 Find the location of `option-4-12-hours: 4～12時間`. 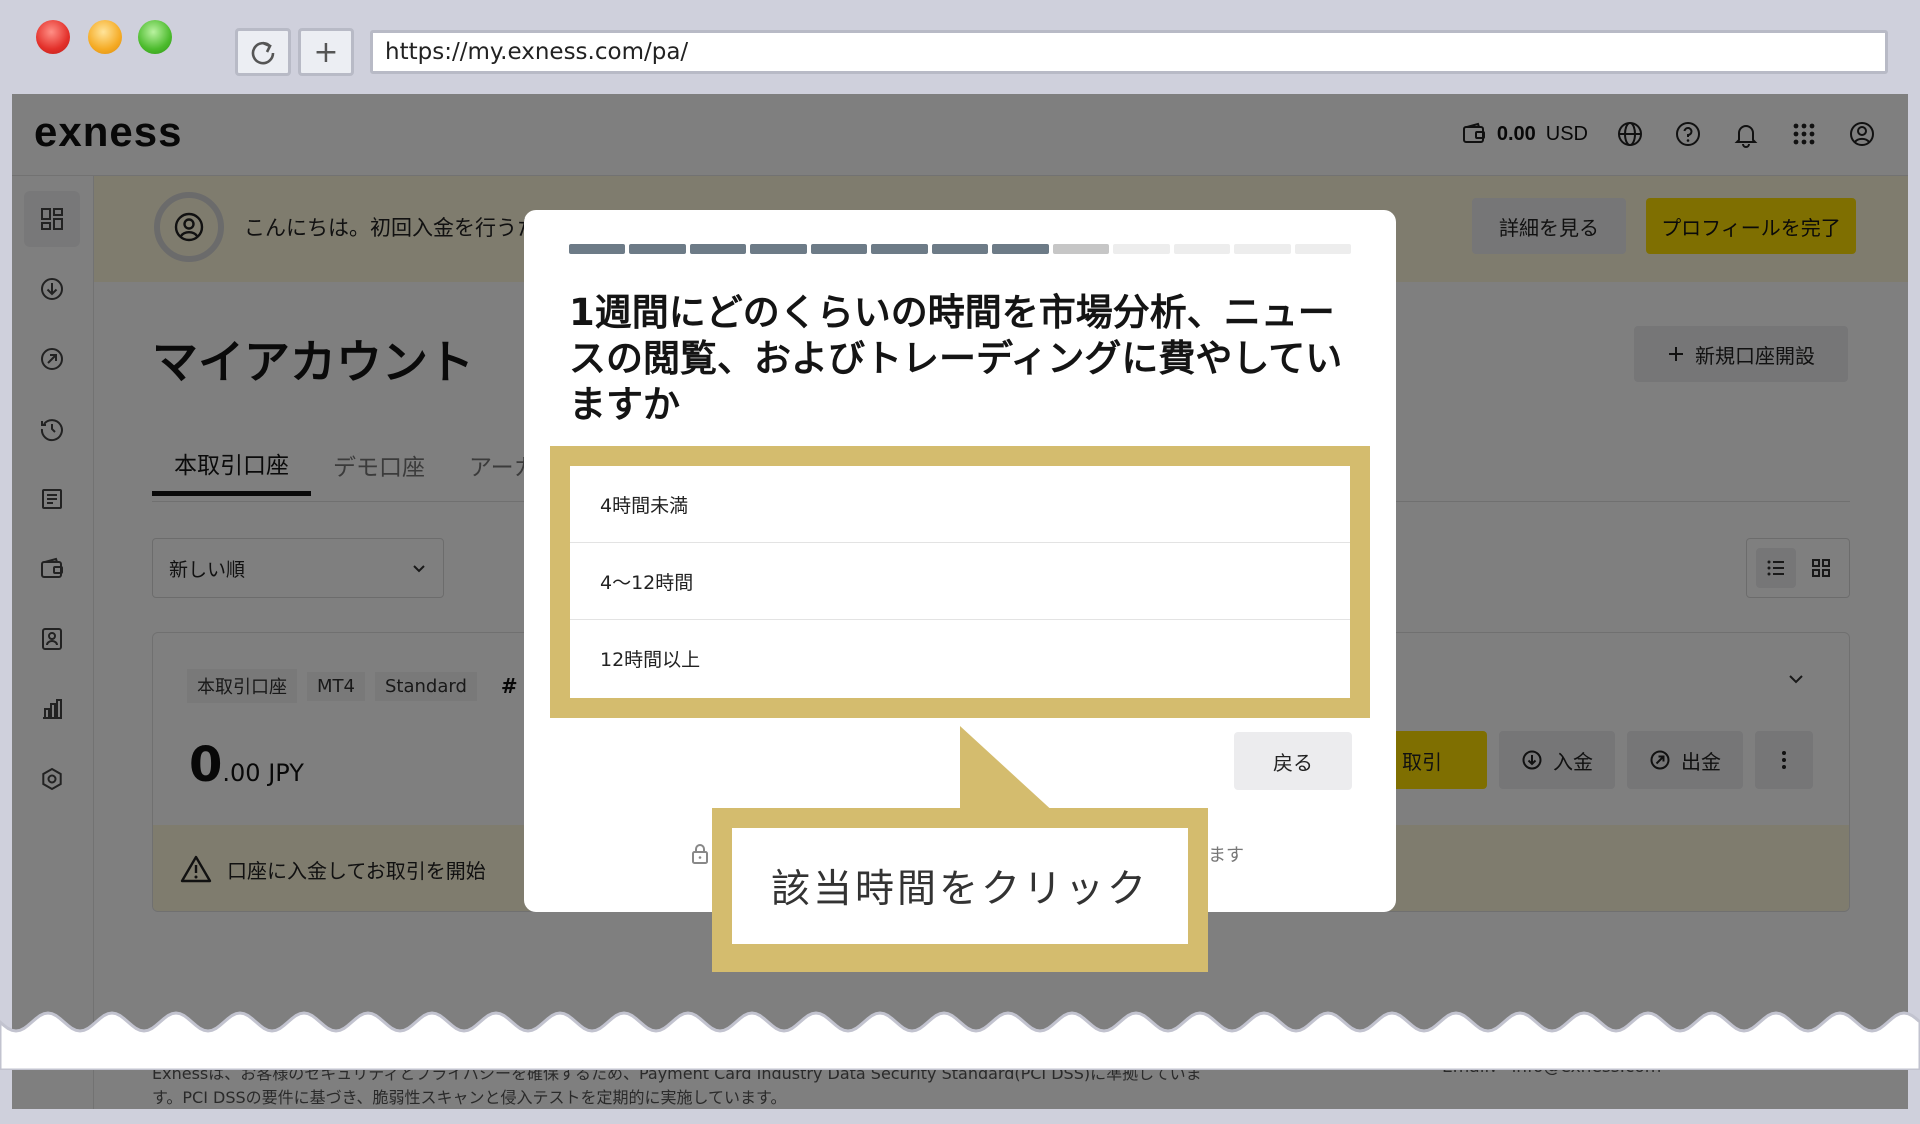

option-4-12-hours: 4～12時間 is located at coordinates (960, 581).